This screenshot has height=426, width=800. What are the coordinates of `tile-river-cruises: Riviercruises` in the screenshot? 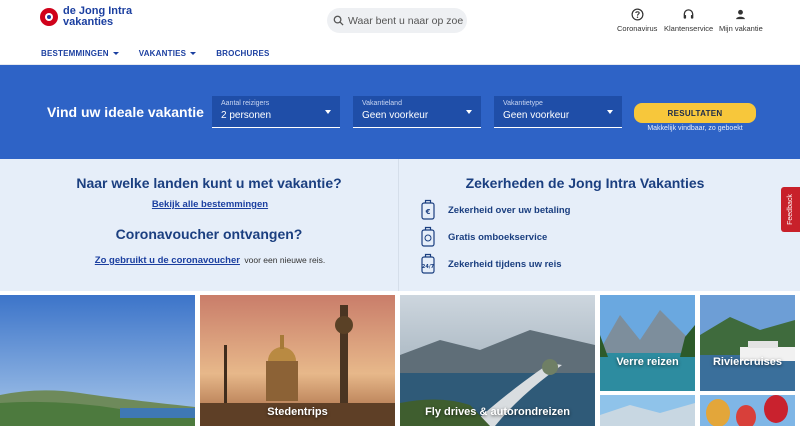 It's located at (747, 343).